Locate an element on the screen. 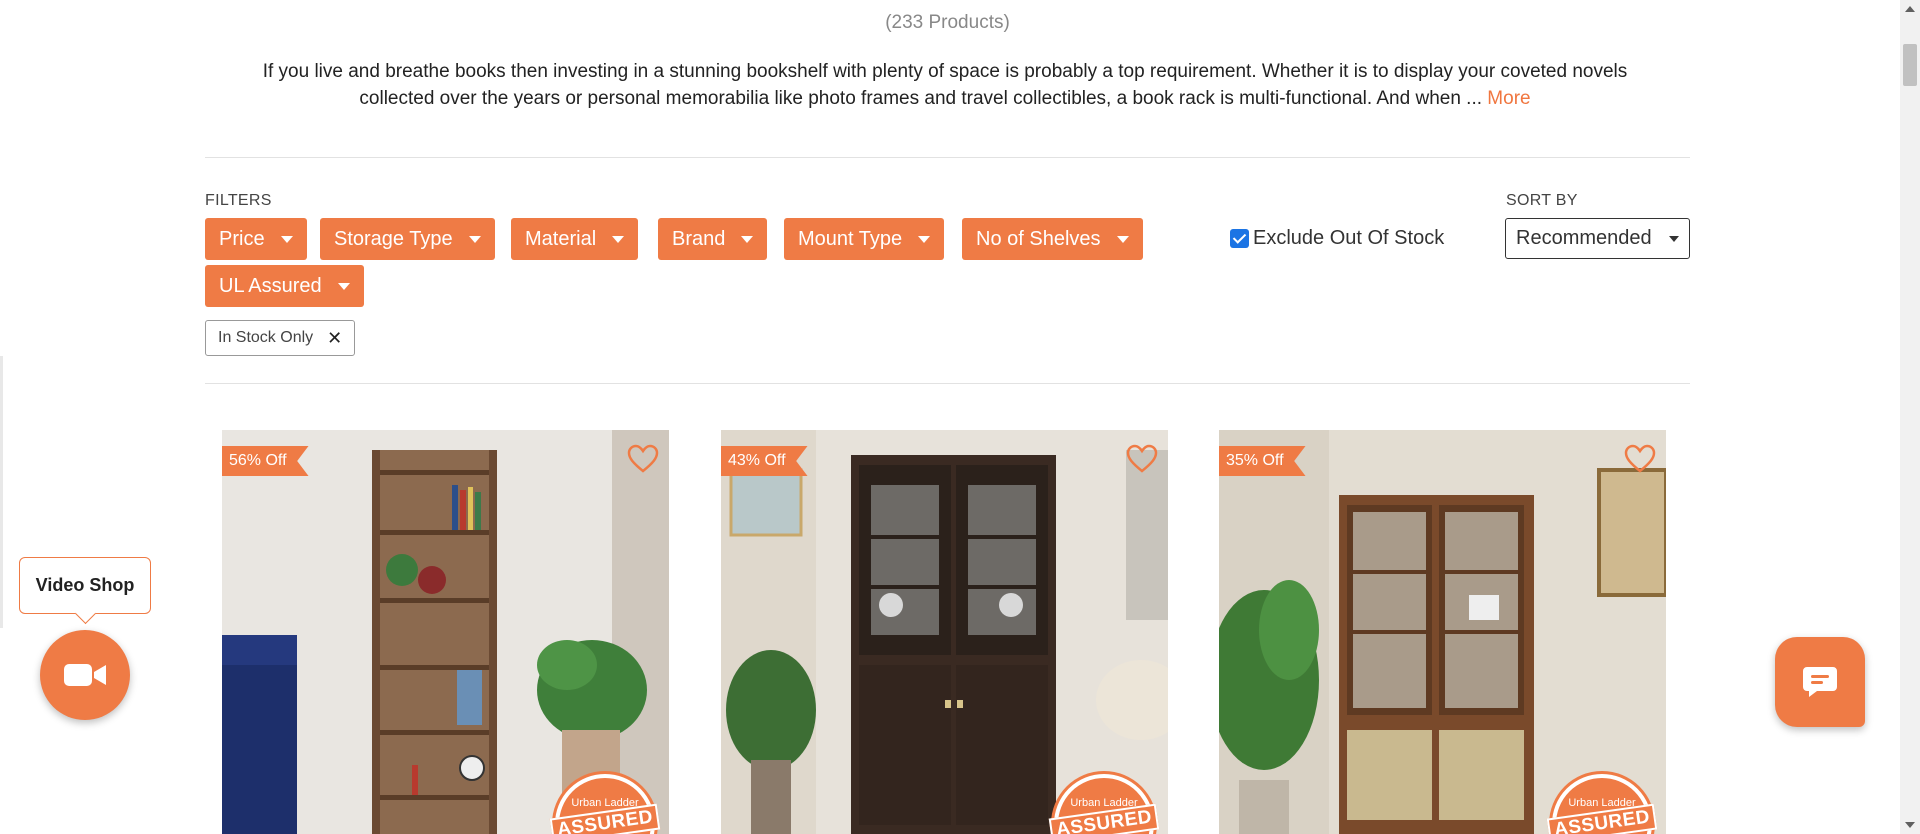 The width and height of the screenshot is (1920, 834). filter-mount-type-button: Mount Type is located at coordinates (864, 239).